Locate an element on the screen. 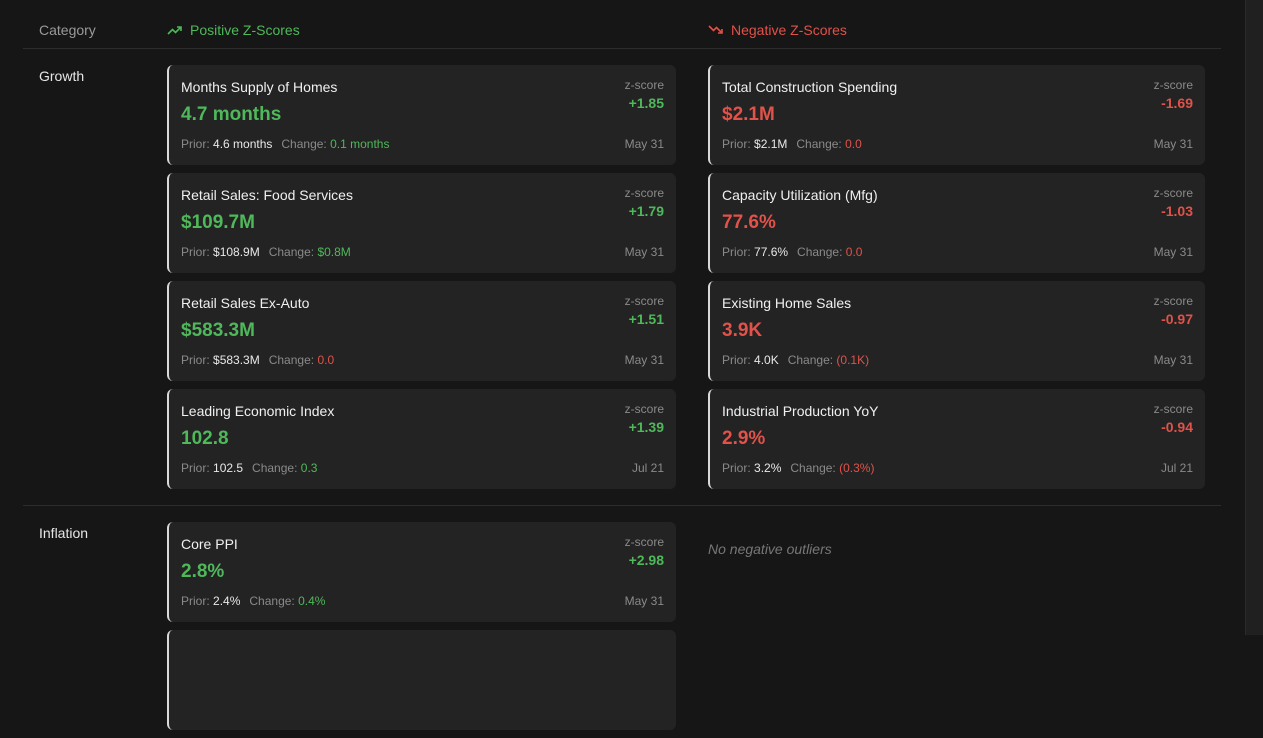  vertical-scrollbar is located at coordinates (1254, 317).